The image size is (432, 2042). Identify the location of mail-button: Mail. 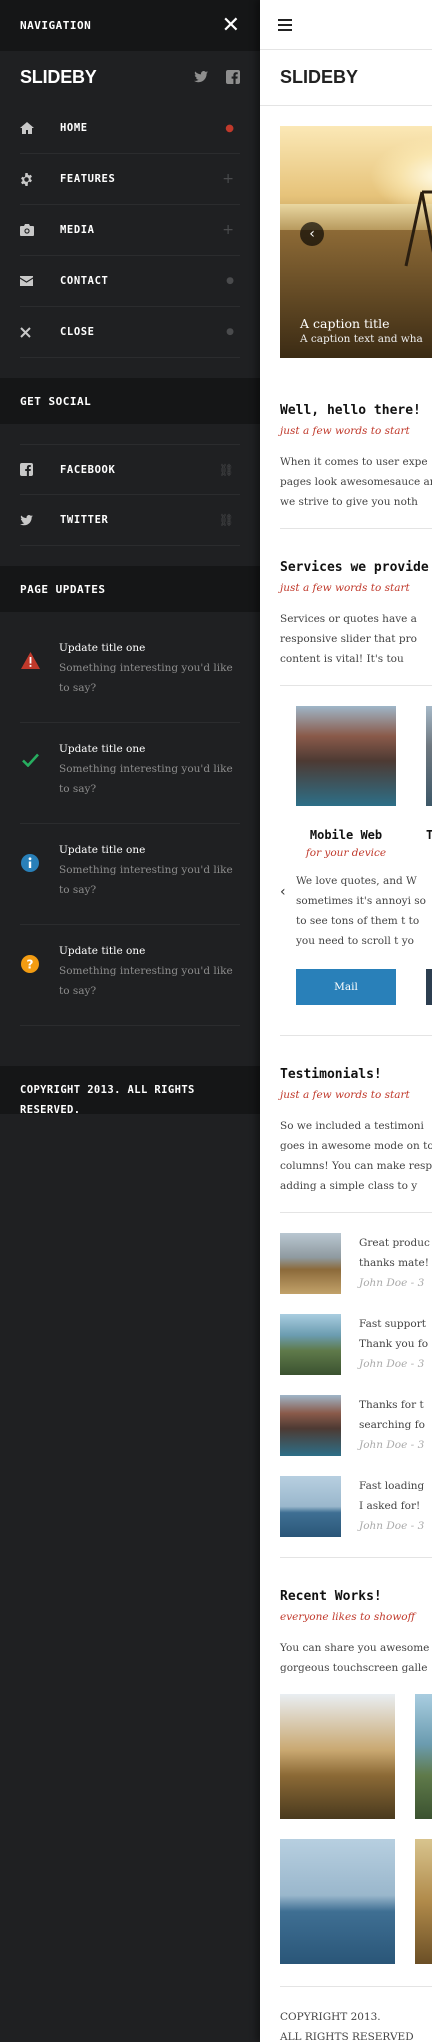
(346, 987).